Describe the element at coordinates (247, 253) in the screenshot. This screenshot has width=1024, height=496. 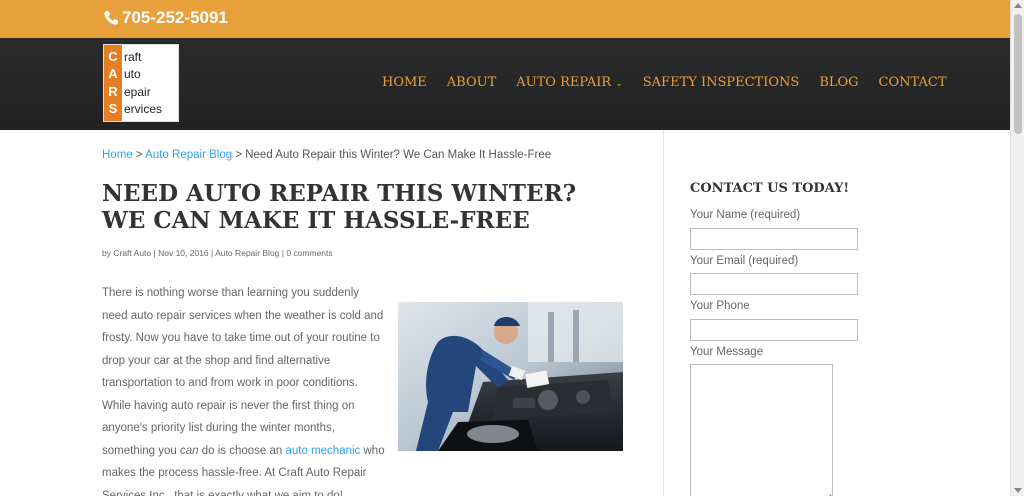
I see `meta-category: Auto Repair Blog` at that location.